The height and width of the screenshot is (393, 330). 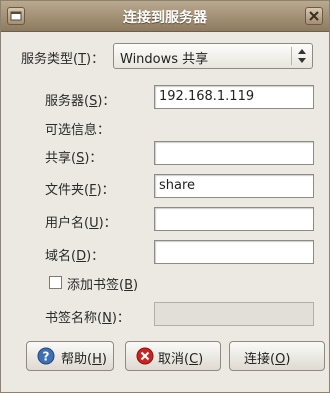 I want to click on updown-arrows-icon, so click(x=302, y=56).